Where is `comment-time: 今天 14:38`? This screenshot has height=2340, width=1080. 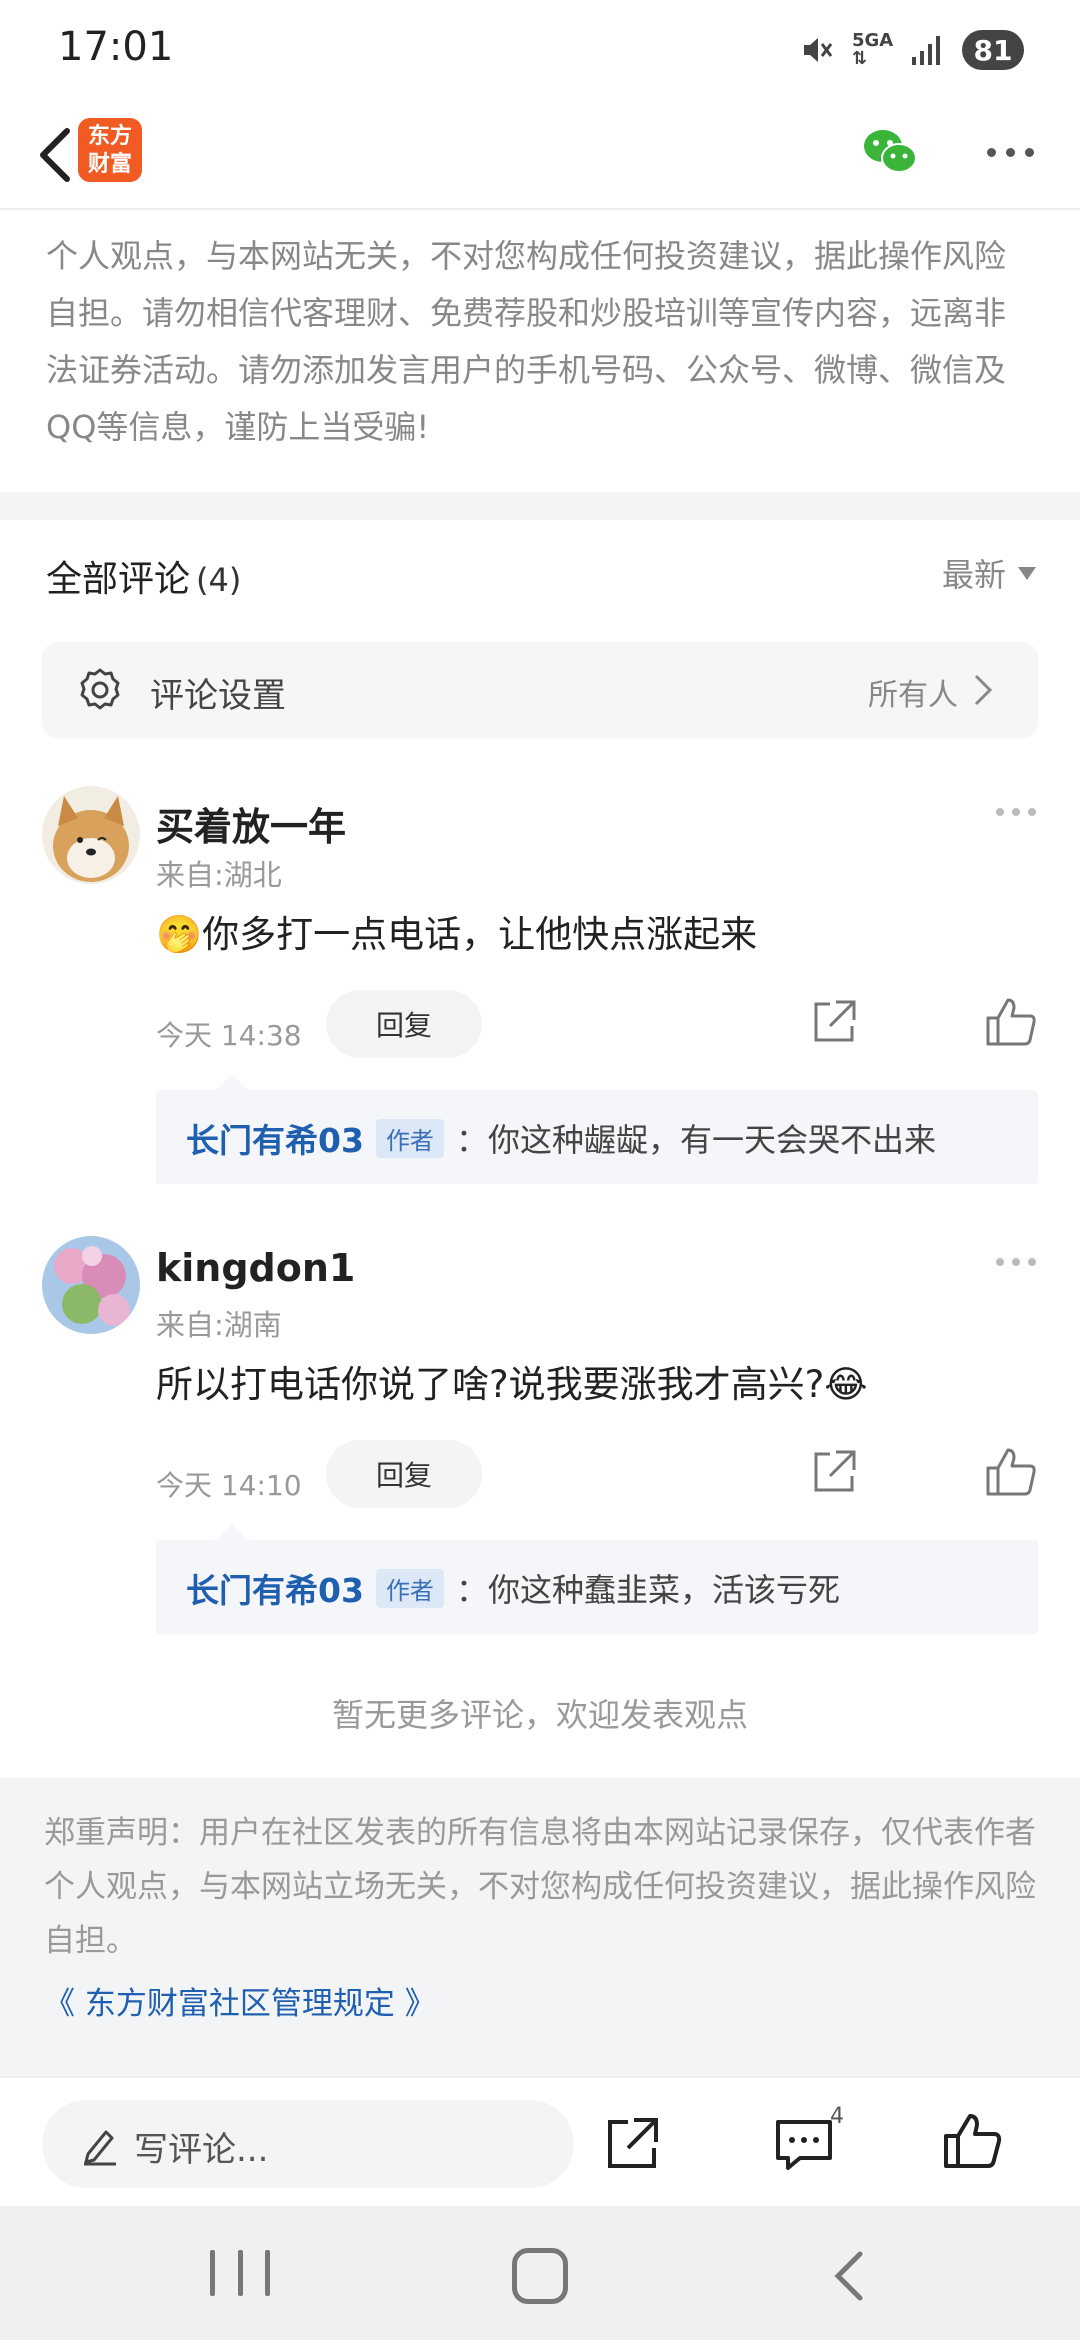
comment-time: 今天 14:38 is located at coordinates (229, 1035).